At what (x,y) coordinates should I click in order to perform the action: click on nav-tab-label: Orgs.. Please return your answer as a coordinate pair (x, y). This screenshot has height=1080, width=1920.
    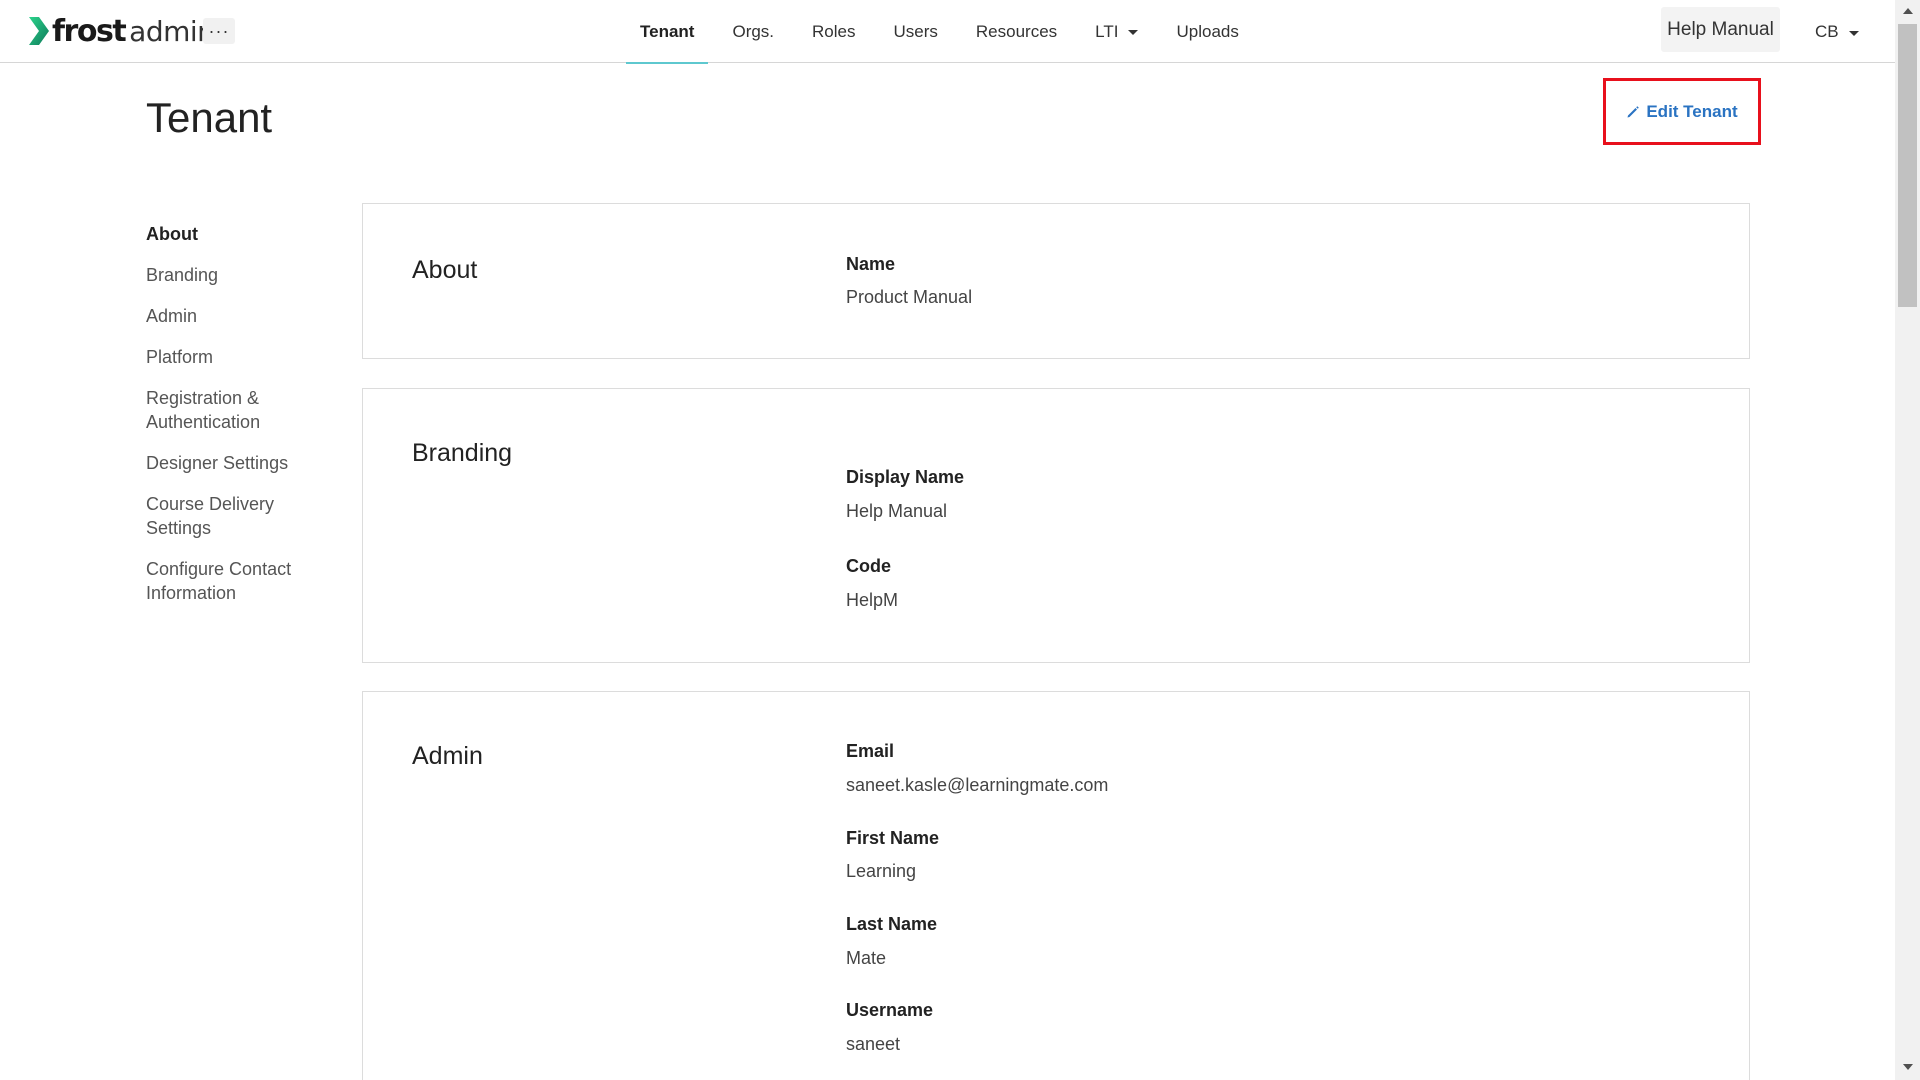
    Looking at the image, I should click on (753, 31).